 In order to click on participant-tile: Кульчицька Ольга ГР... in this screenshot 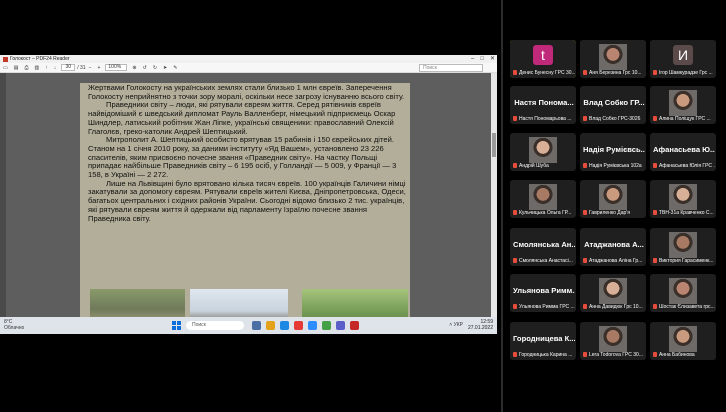, I will do `click(543, 199)`.